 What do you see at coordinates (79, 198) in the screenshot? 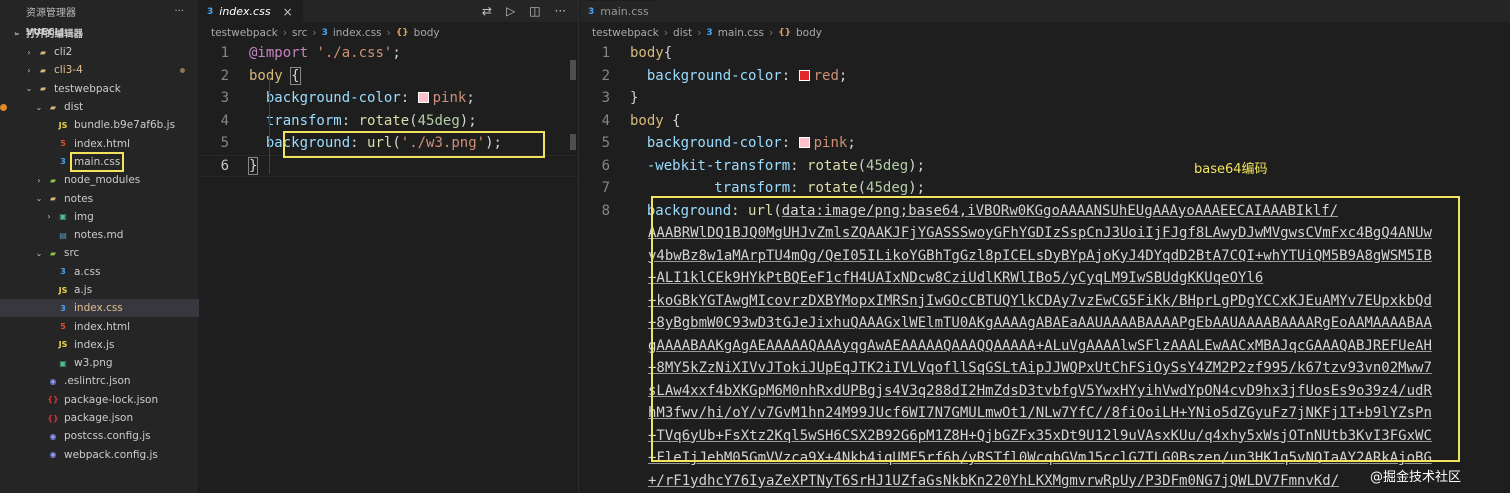
I see `tree-item-label: notes` at bounding box center [79, 198].